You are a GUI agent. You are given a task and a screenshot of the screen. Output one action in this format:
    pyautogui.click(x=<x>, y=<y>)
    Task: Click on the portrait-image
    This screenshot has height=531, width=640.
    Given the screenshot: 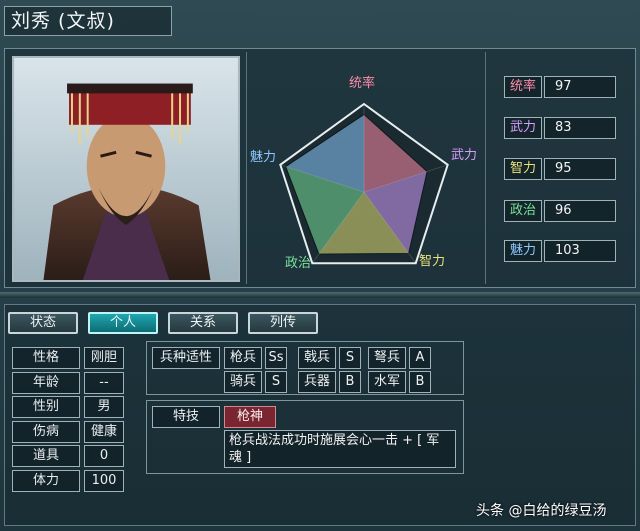 What is the action you would take?
    pyautogui.click(x=126, y=169)
    